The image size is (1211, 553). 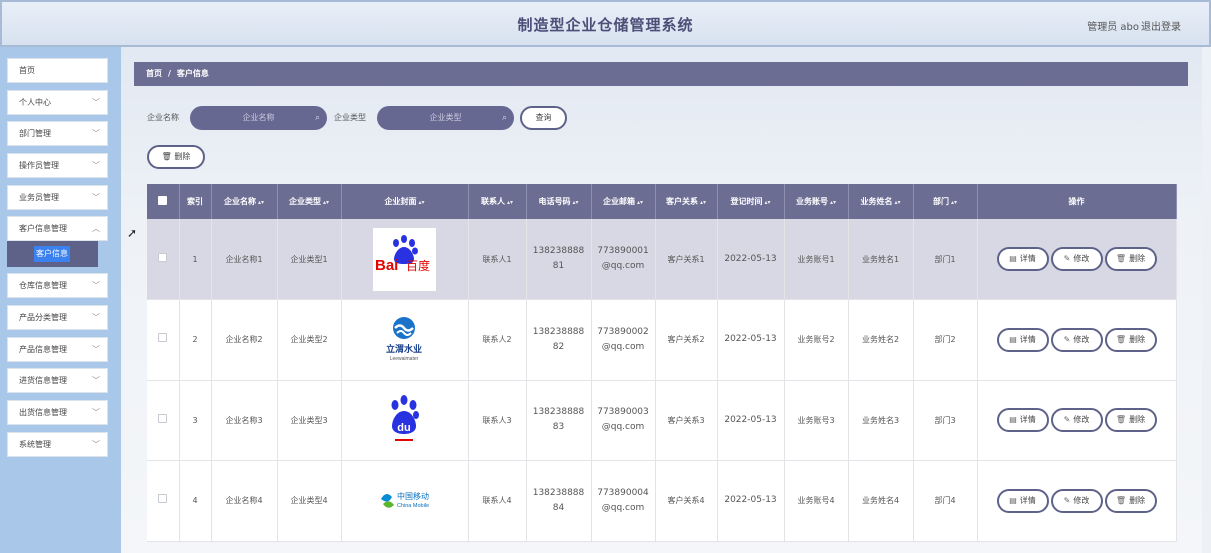 What do you see at coordinates (497, 340) in the screenshot?
I see `cell-contact: 联系人2` at bounding box center [497, 340].